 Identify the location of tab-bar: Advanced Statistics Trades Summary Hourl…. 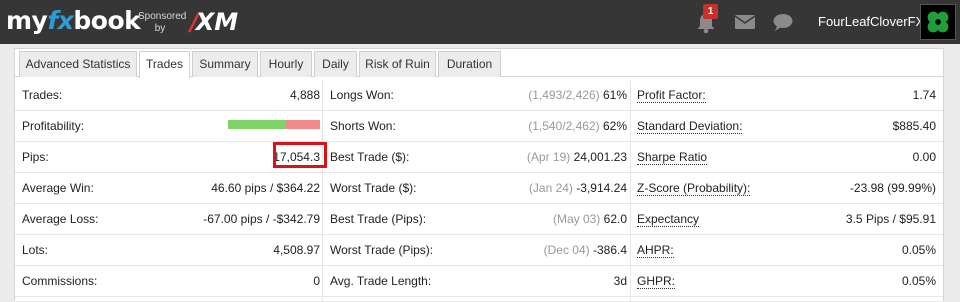
(479, 64).